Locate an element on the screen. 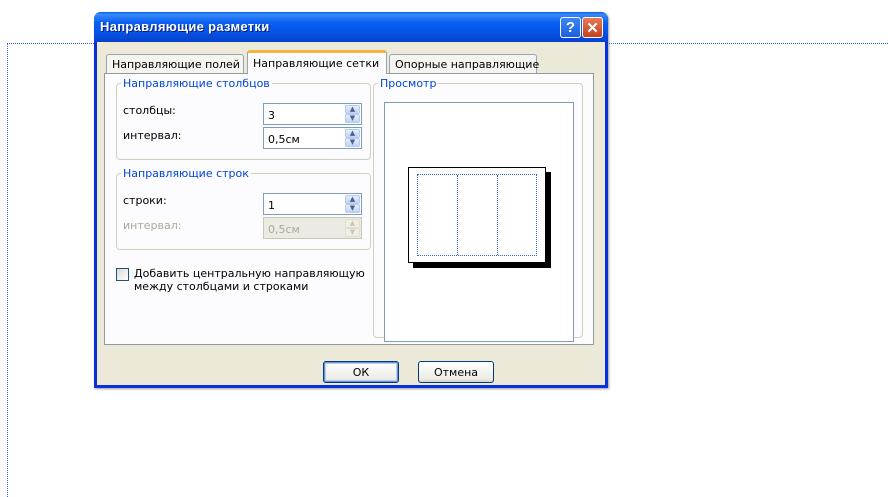  row-spacing-value: 0,5см is located at coordinates (284, 229).